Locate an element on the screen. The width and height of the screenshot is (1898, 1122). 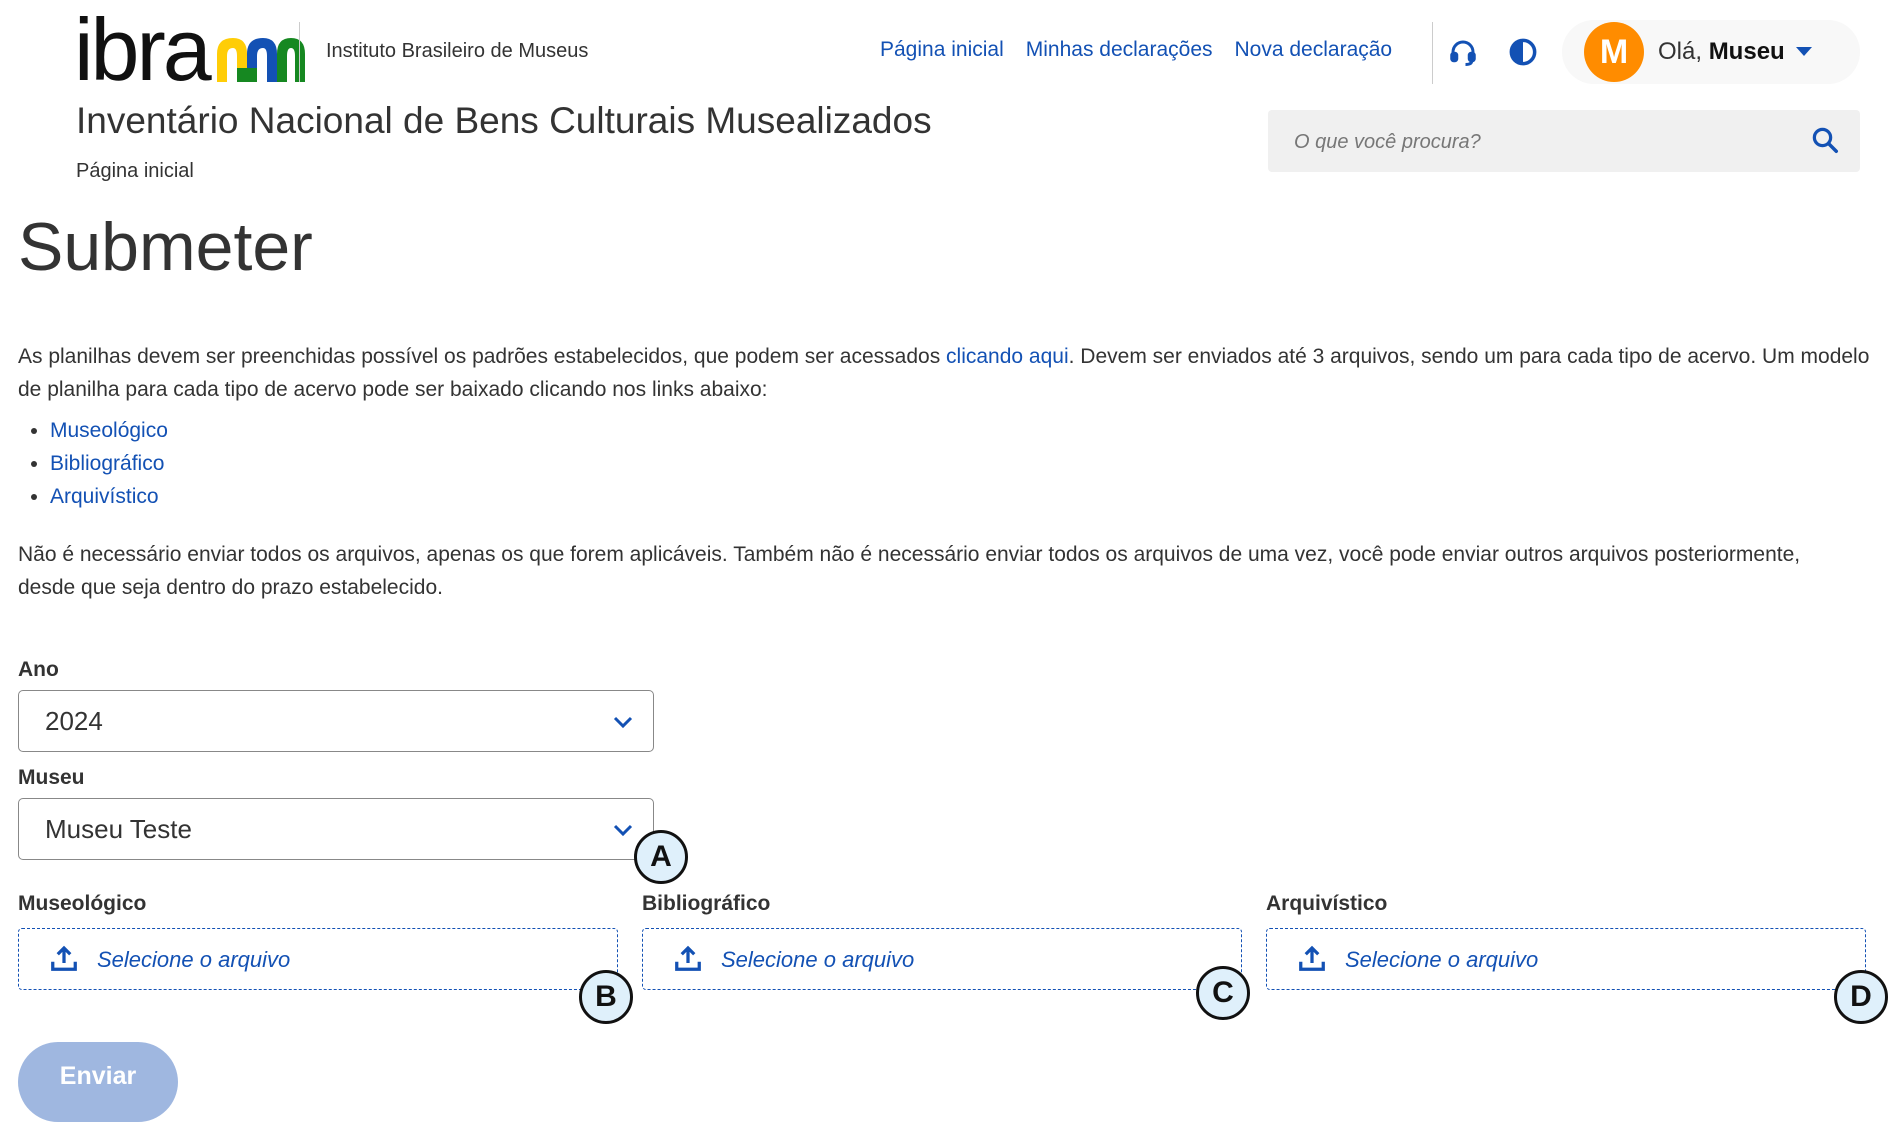
upload-bibliografico: Selecione o arquivo is located at coordinates (942, 959).